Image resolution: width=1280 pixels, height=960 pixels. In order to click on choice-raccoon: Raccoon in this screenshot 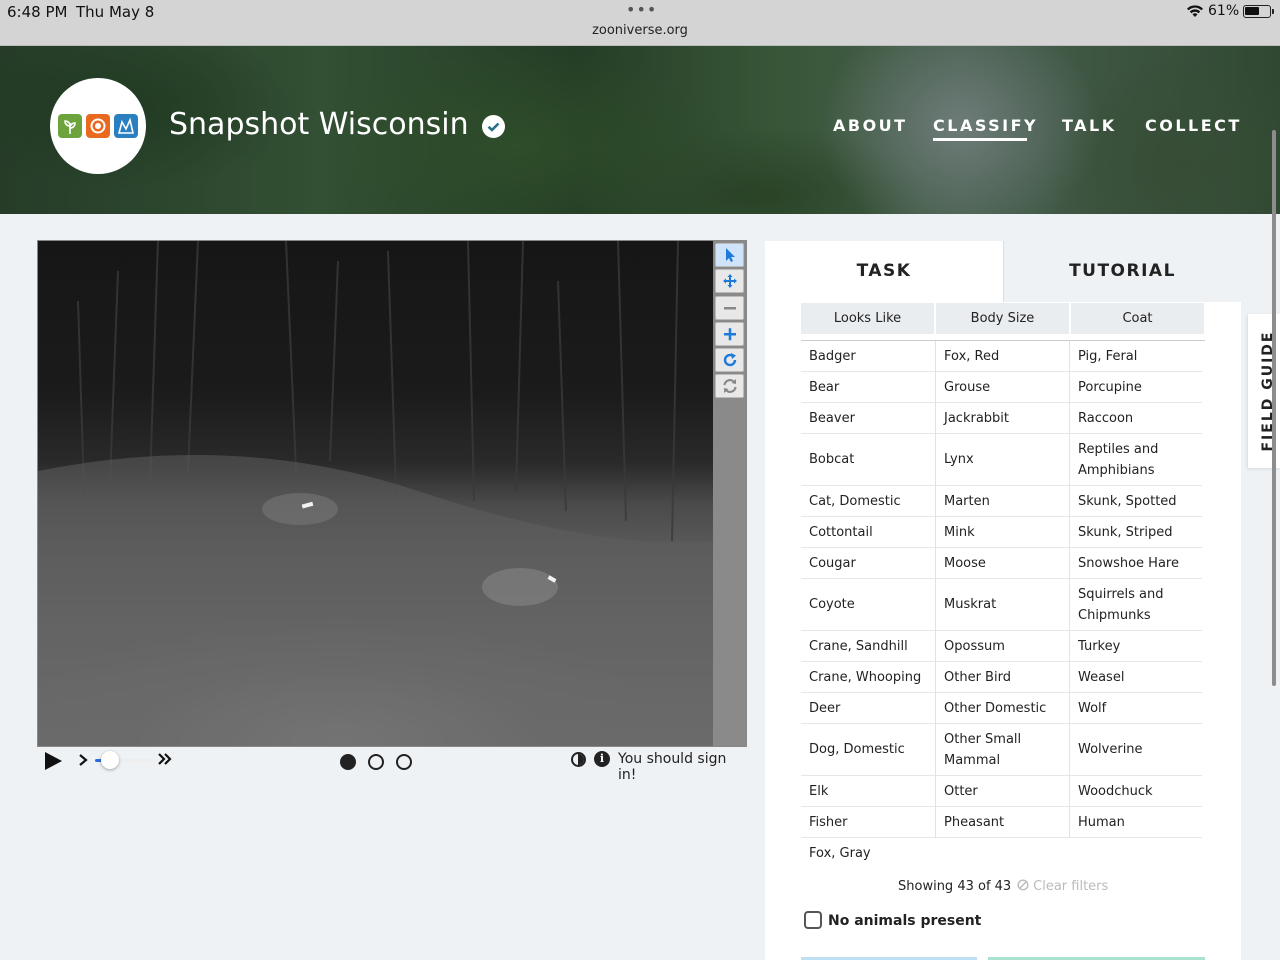, I will do `click(1136, 418)`.